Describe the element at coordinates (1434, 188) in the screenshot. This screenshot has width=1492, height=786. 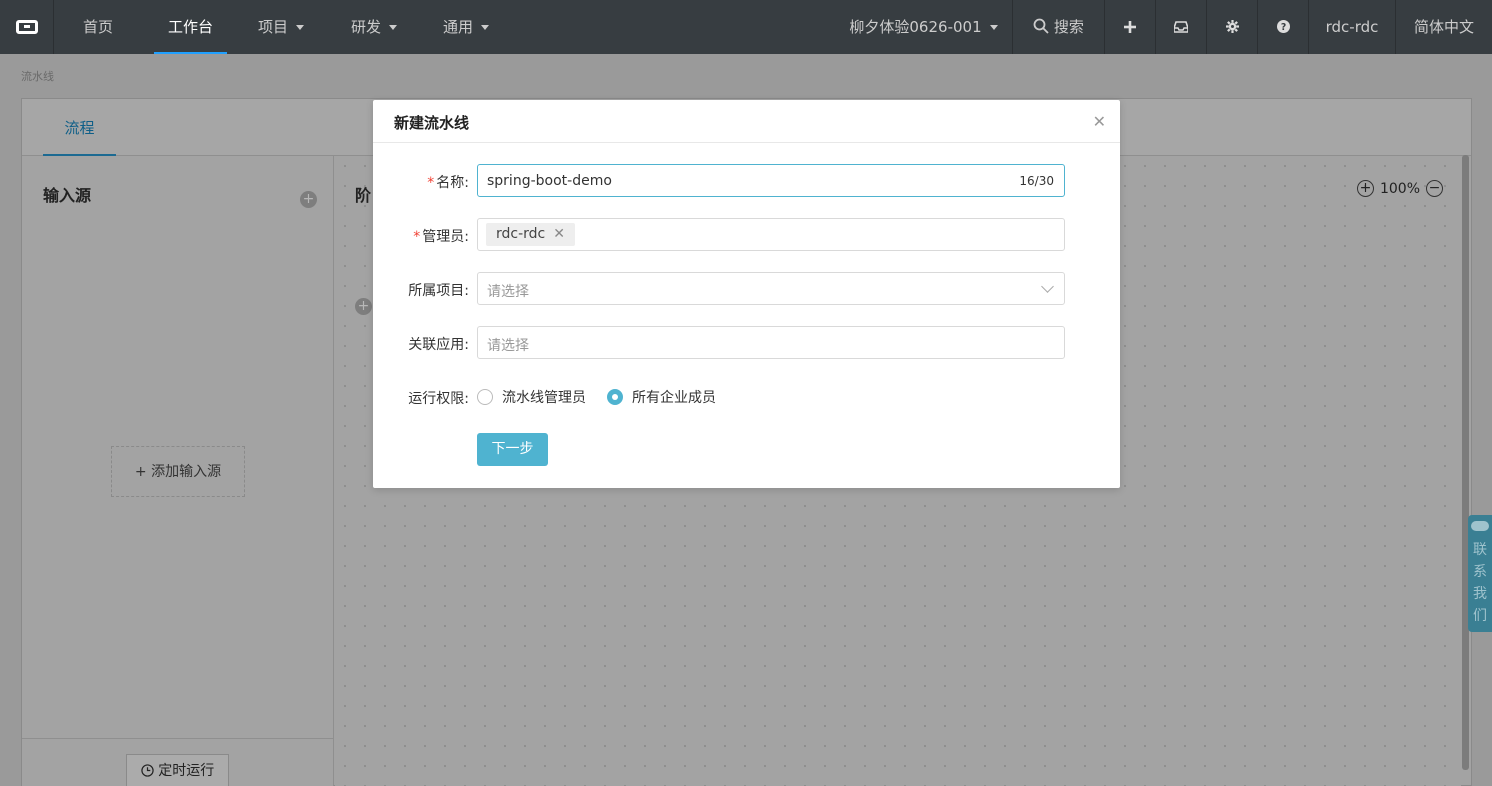
I see `zoom-out-icon: −` at that location.